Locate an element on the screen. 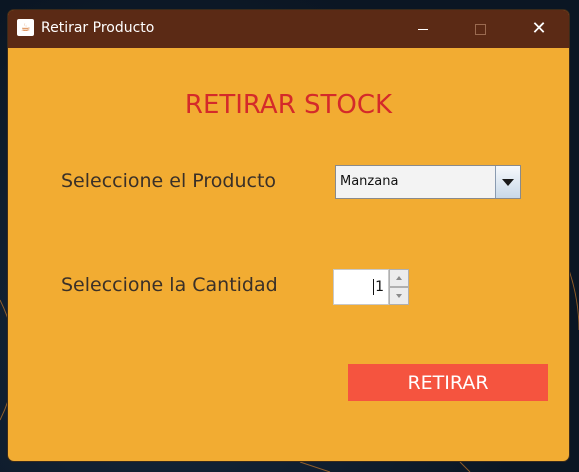  maximize-button is located at coordinates (480, 29).